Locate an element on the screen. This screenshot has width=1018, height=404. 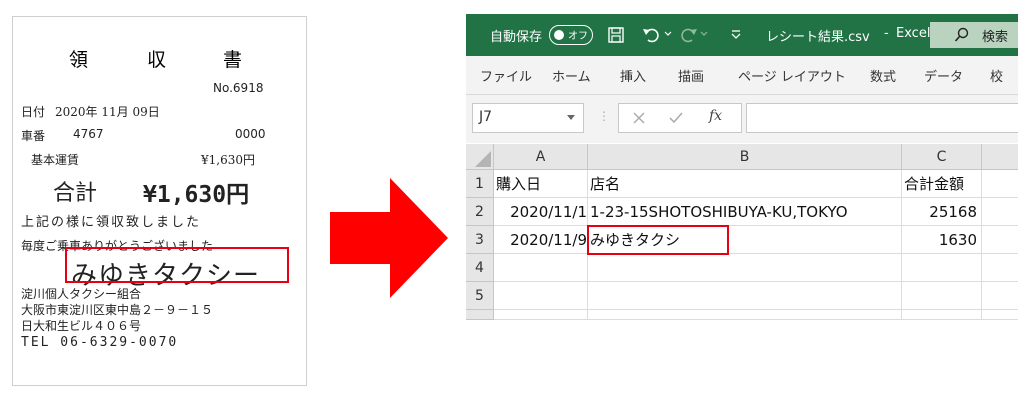
search-box: 検索 is located at coordinates (974, 35).